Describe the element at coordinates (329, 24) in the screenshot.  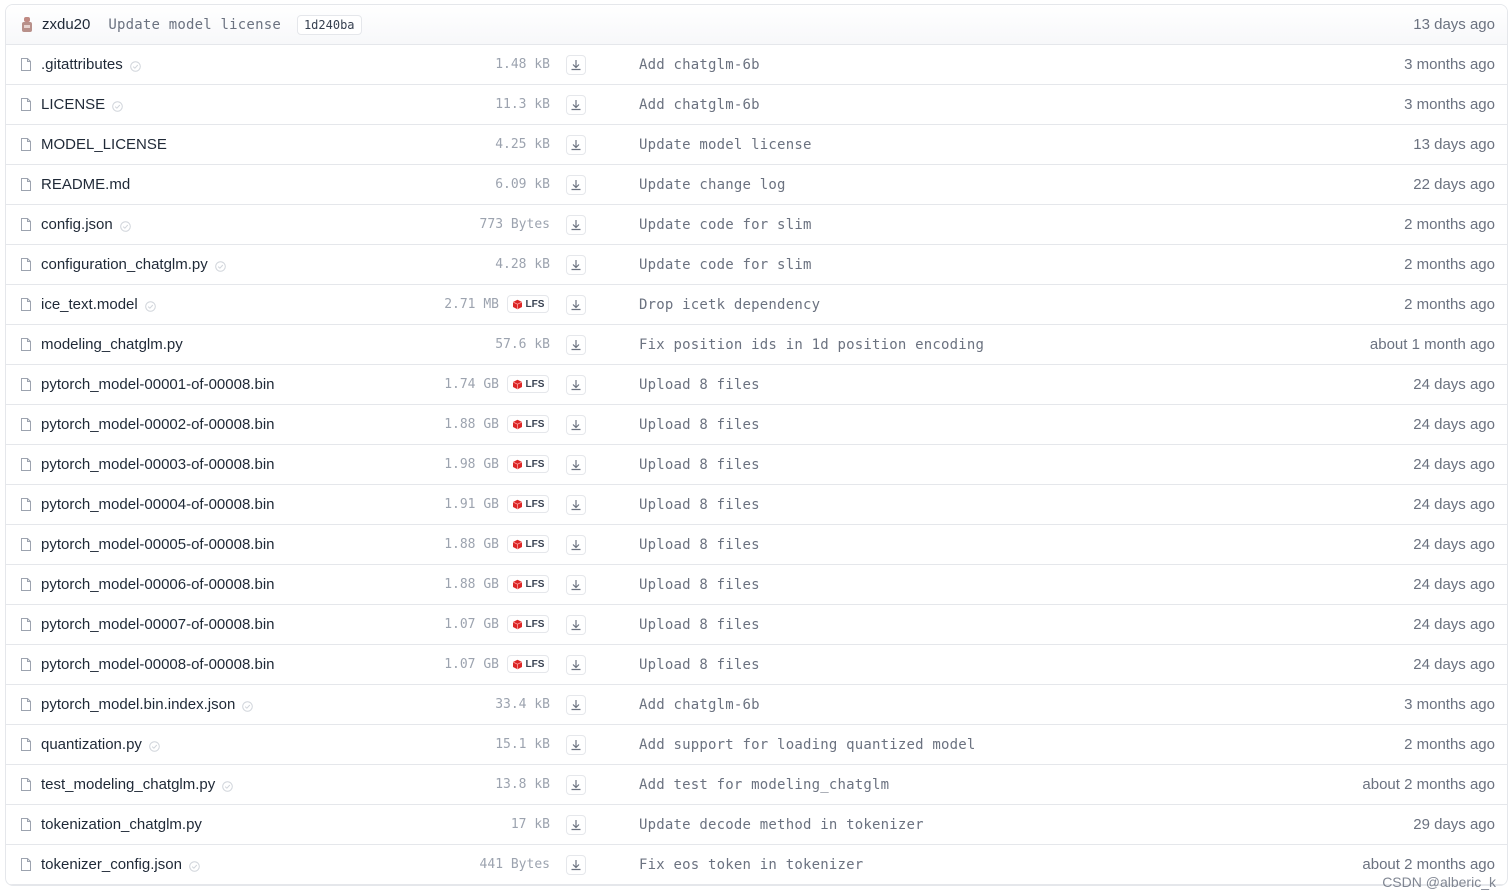
I see `commit-sha-link: 1d240ba` at that location.